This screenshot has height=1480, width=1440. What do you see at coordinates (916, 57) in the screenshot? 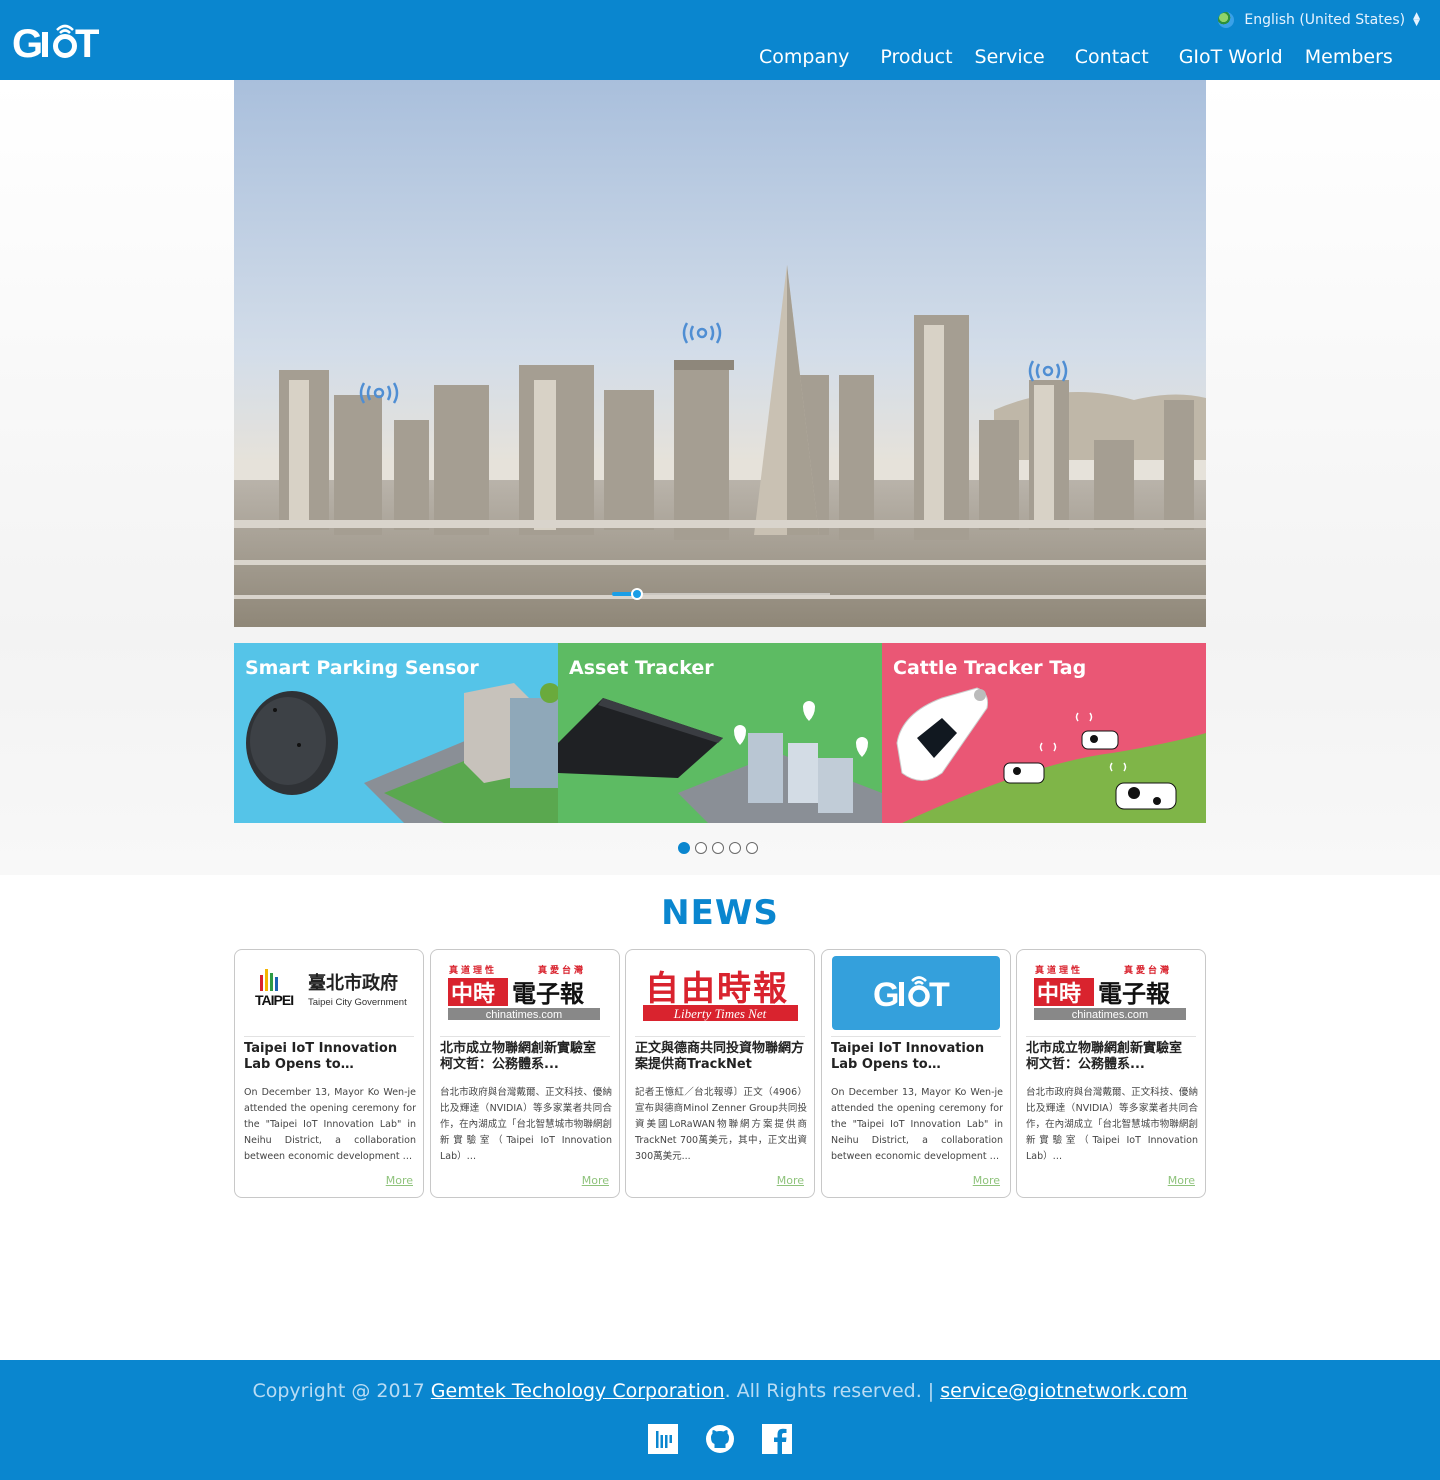
I see `nav-product: Product` at bounding box center [916, 57].